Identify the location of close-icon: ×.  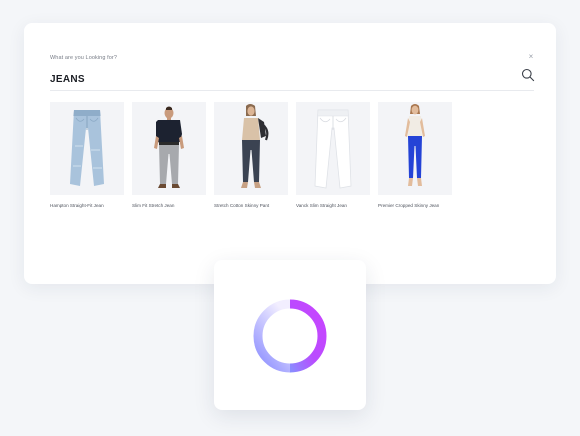
(531, 56).